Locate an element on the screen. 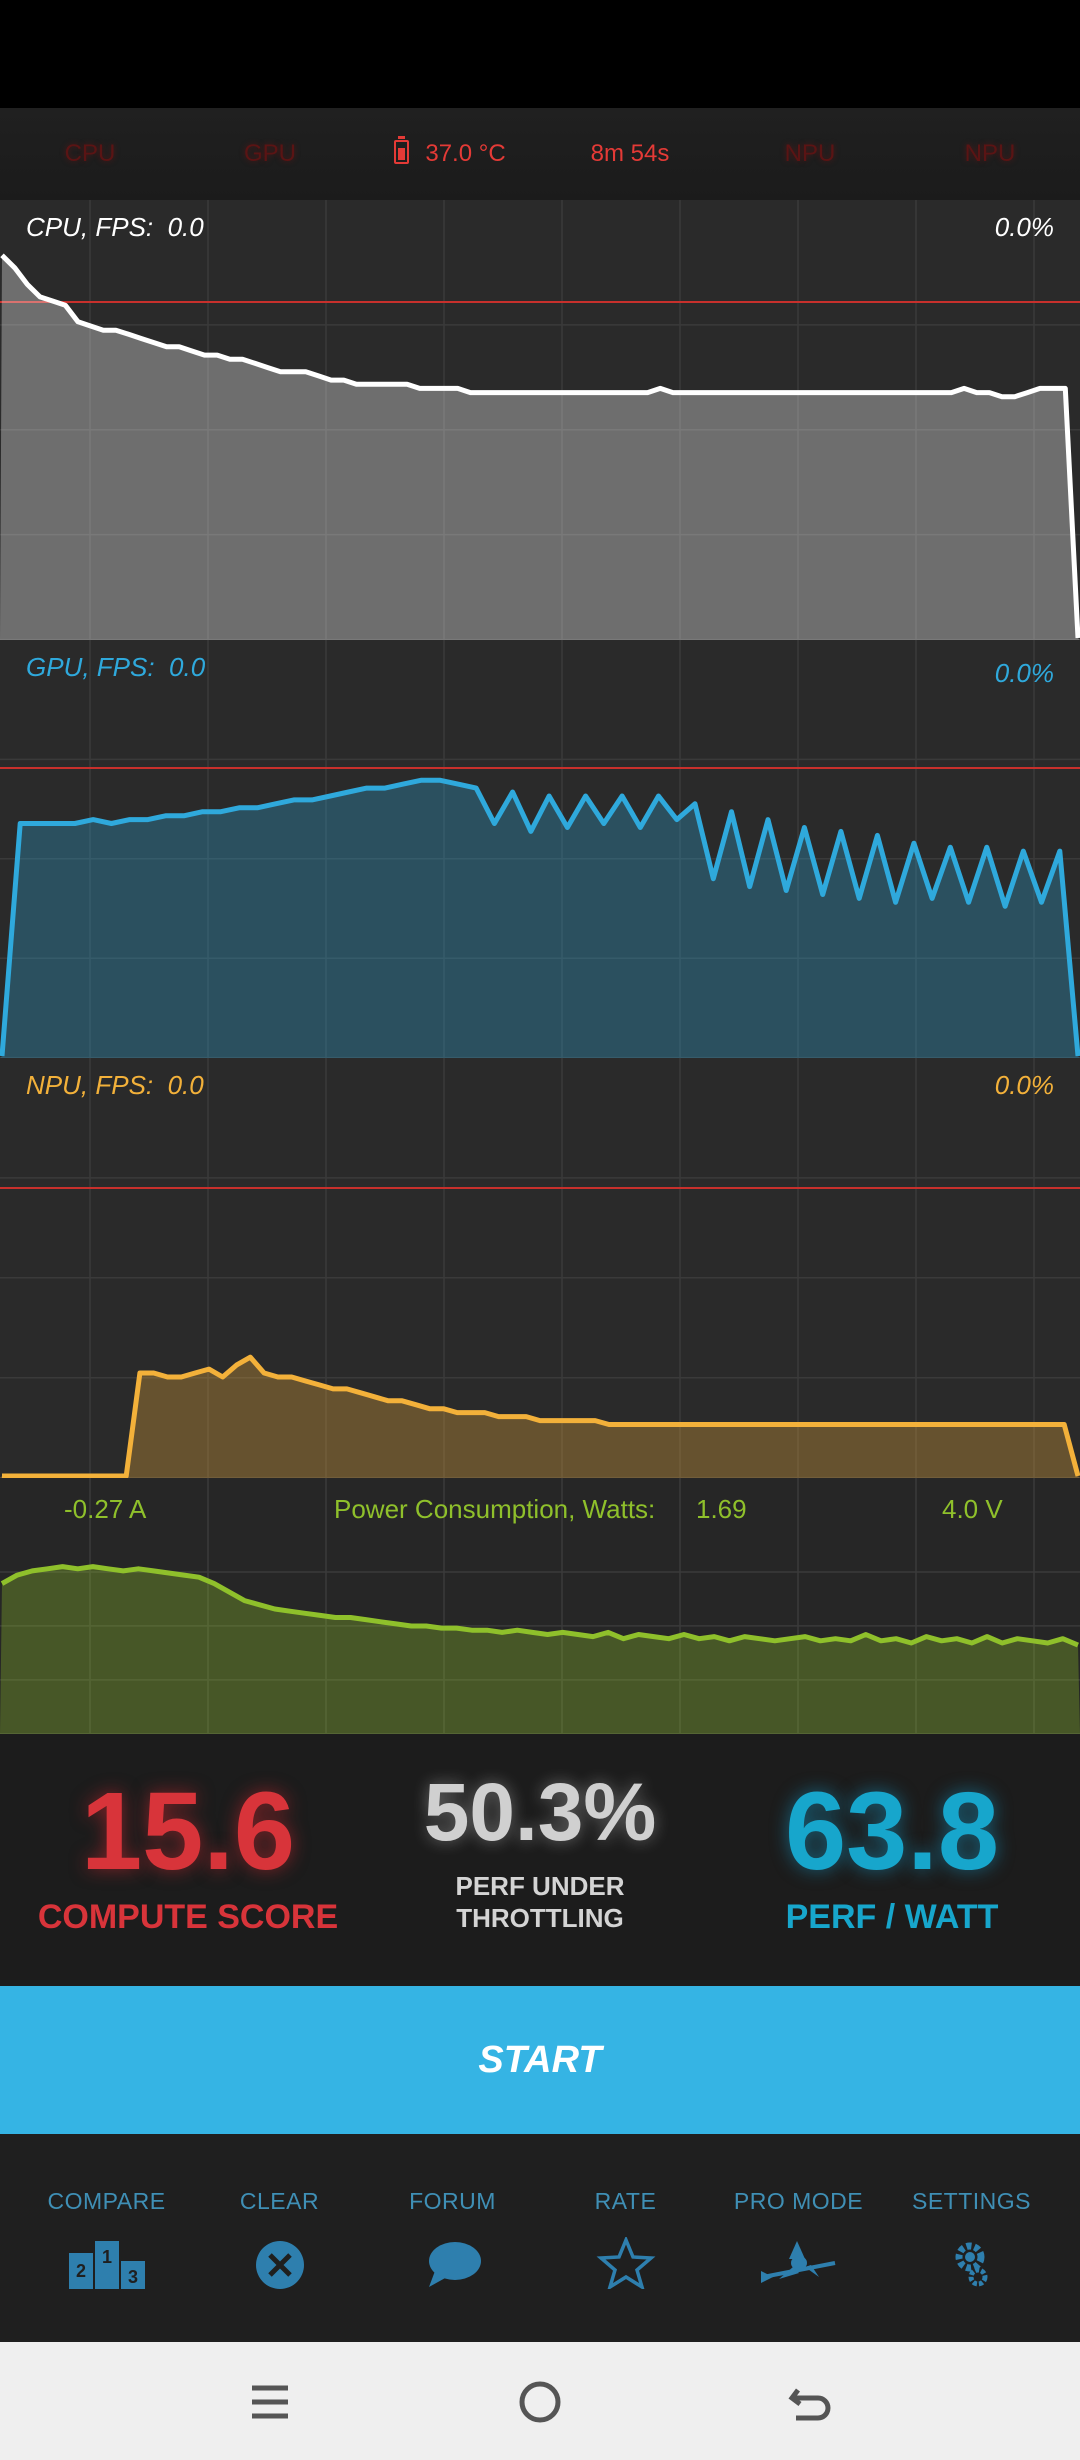  system-navigation-bar is located at coordinates (540, 2401).